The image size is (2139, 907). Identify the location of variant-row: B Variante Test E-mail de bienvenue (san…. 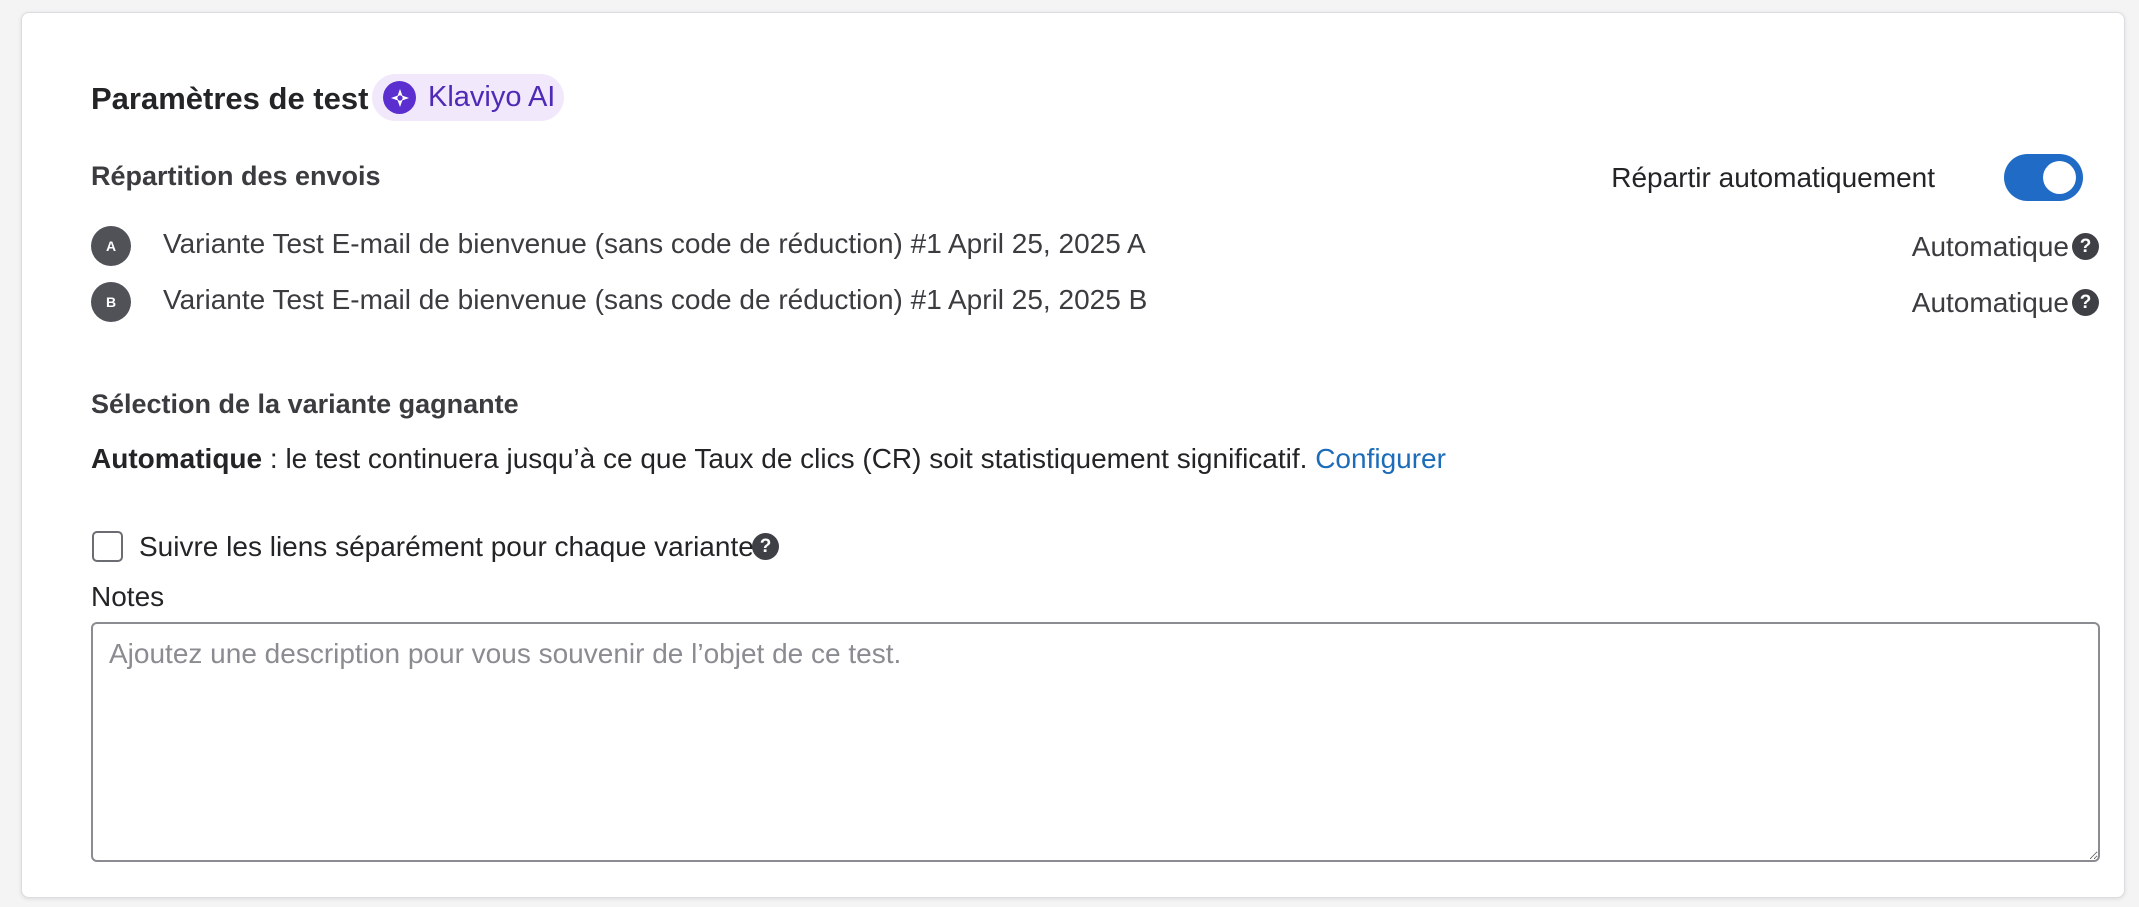
(1095, 302).